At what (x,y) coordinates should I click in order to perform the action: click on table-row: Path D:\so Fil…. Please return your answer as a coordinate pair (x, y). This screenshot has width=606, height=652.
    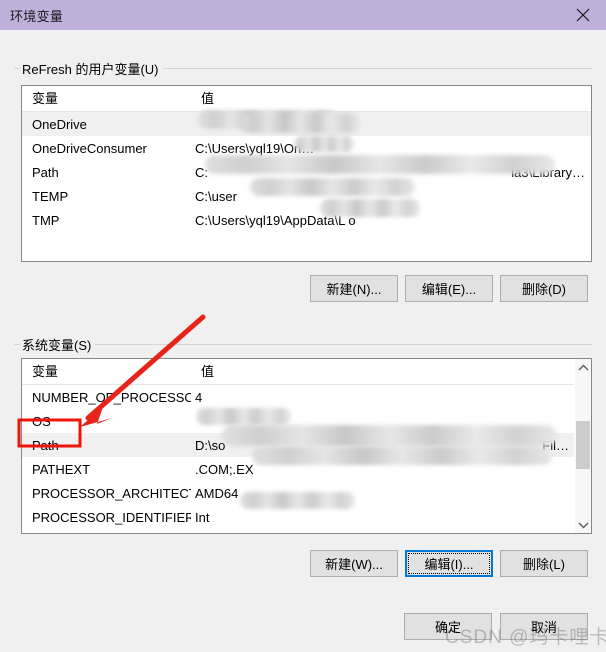
    Looking at the image, I should click on (306, 445).